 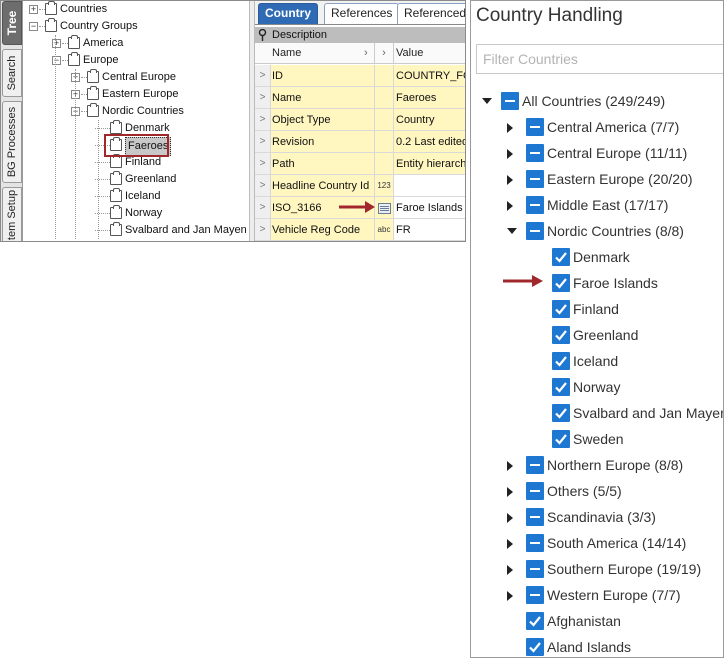 I want to click on tree-node: + Eastern Europe, so click(x=137, y=94).